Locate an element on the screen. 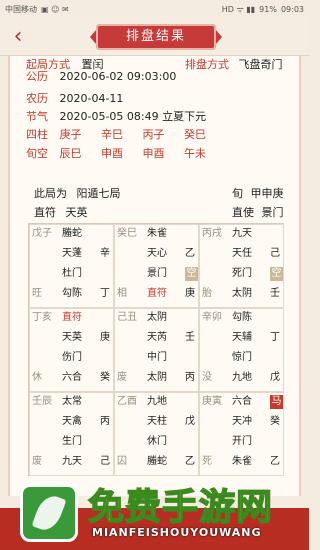  palace-cell: 癸巳 朱雀 天心 乙景门 空相 直符 庚 is located at coordinates (156, 266).